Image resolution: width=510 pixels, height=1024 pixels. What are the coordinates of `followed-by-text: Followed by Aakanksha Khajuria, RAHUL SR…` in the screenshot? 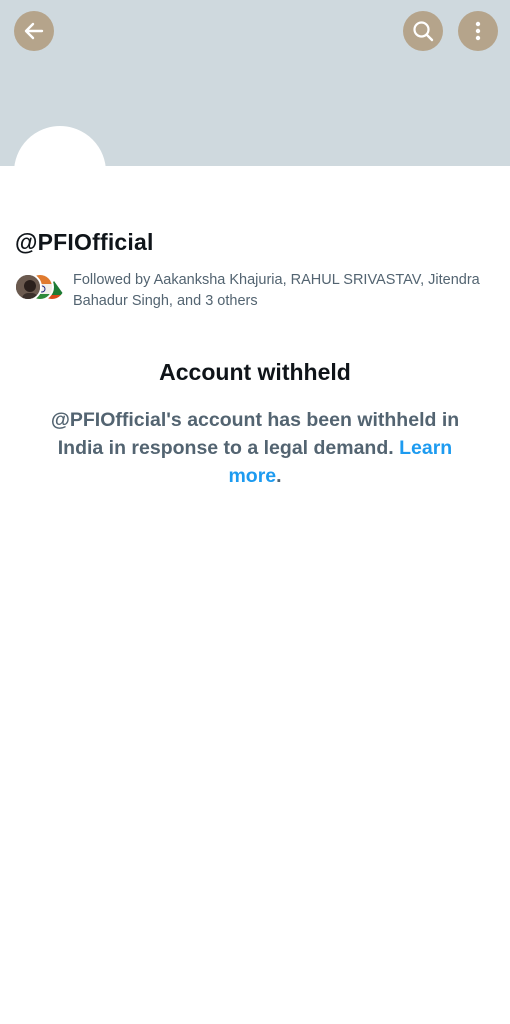 It's located at (276, 290).